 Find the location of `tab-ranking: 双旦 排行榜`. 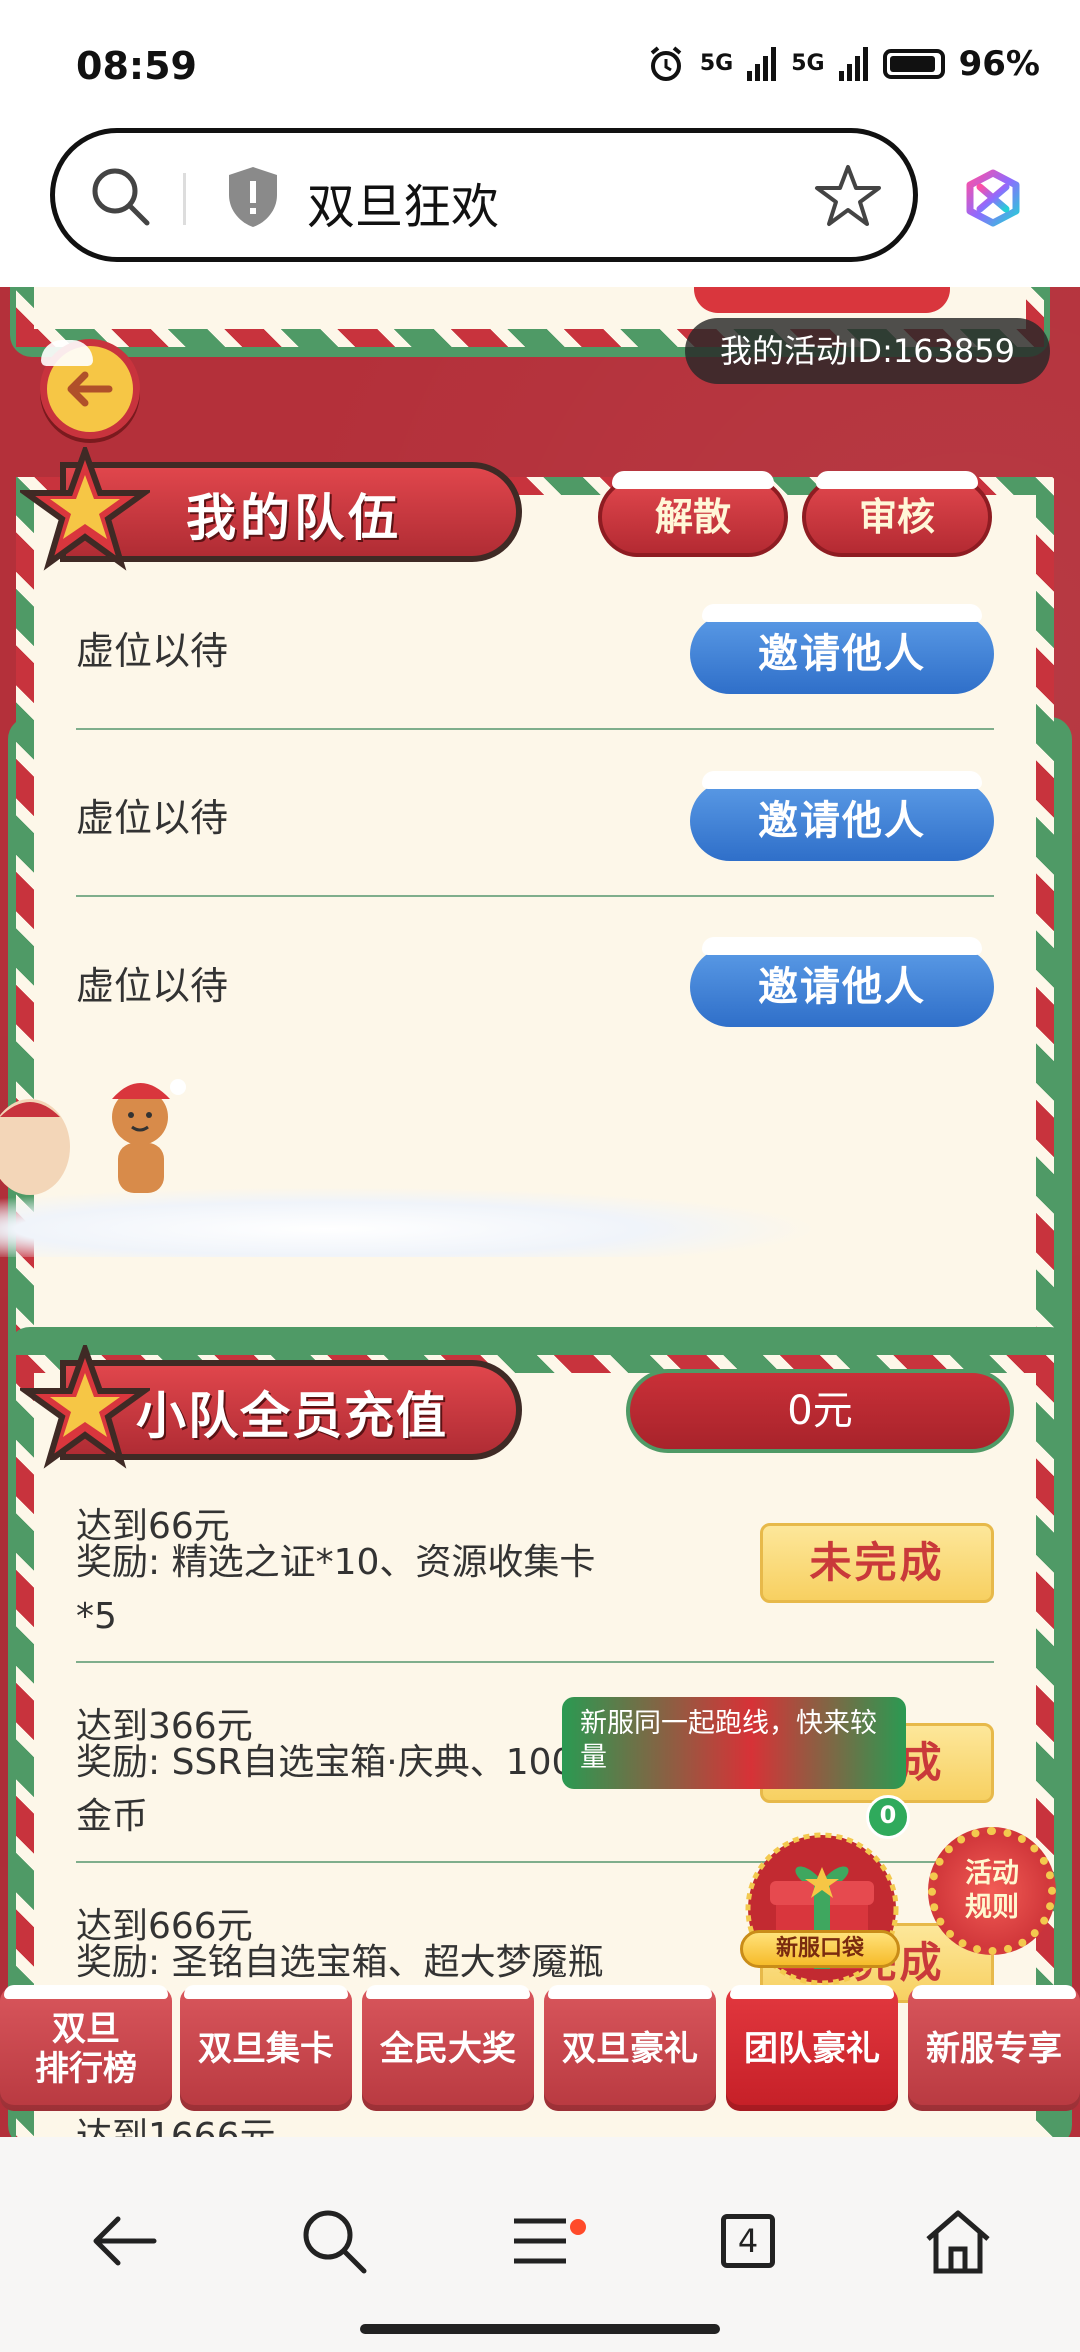

tab-ranking: 双旦 排行榜 is located at coordinates (86, 2048).